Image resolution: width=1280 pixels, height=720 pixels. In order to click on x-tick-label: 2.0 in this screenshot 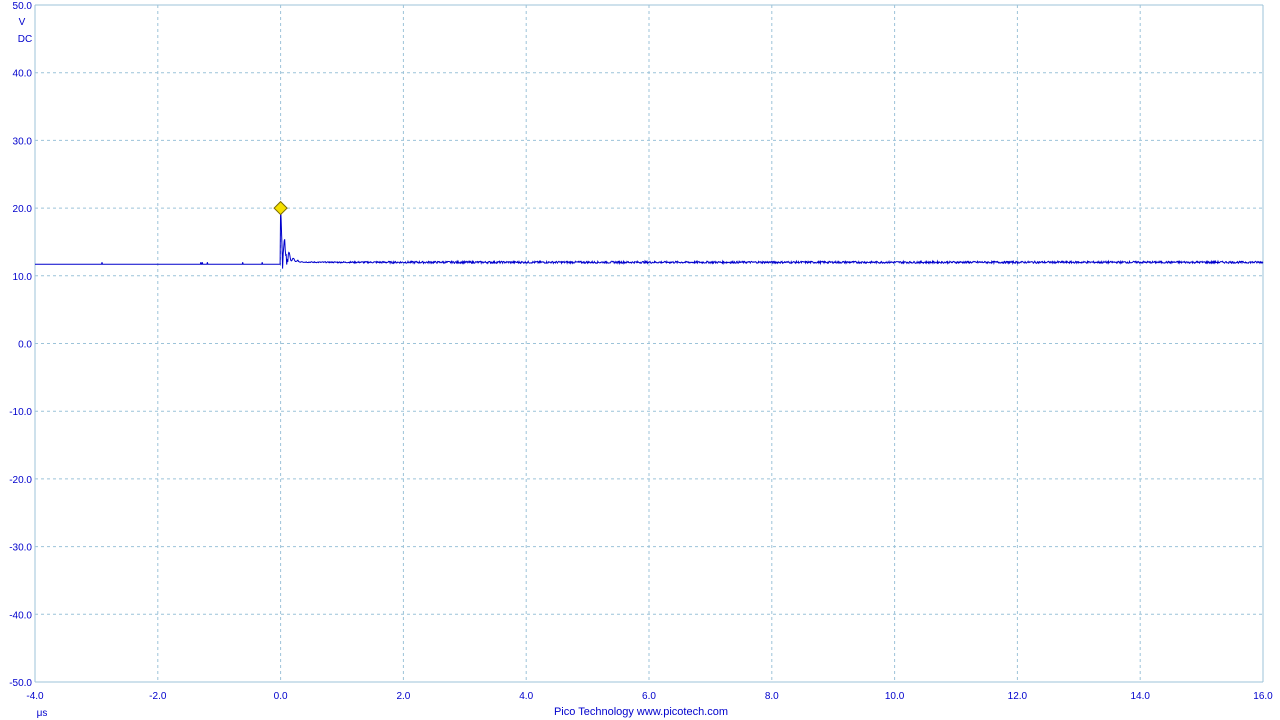, I will do `click(403, 696)`.